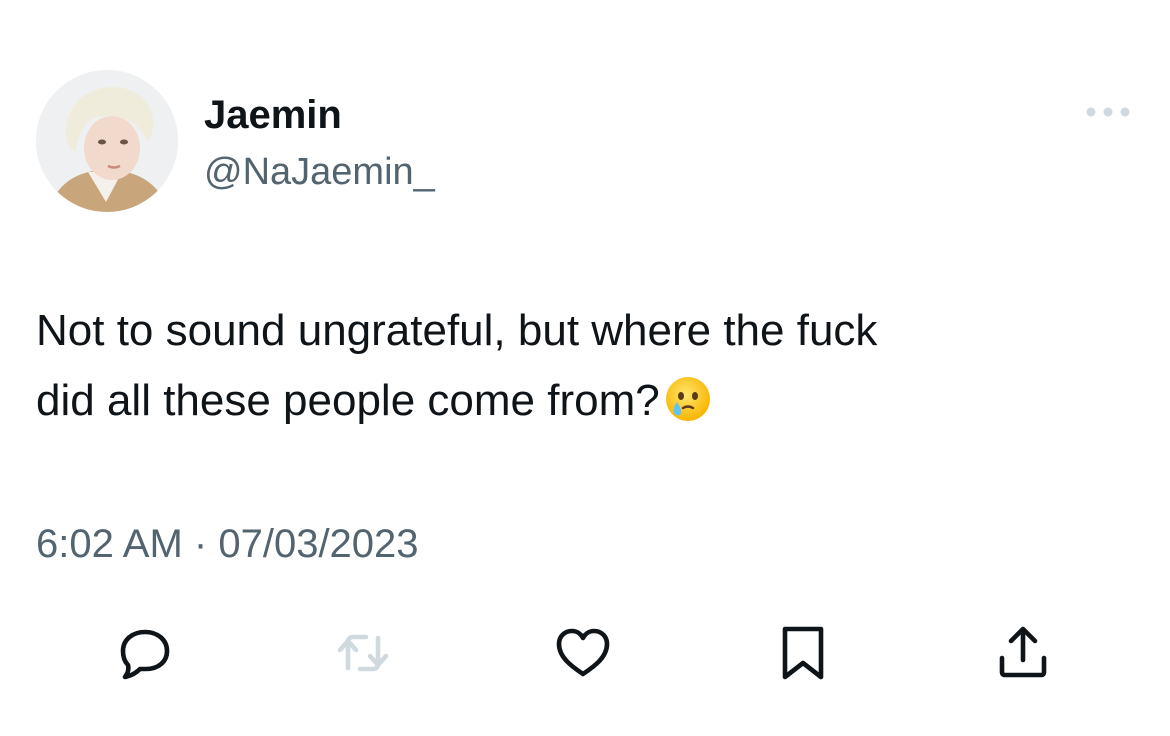 The height and width of the screenshot is (736, 1170). I want to click on face-holding-back-tears-emoji-icon, so click(687, 399).